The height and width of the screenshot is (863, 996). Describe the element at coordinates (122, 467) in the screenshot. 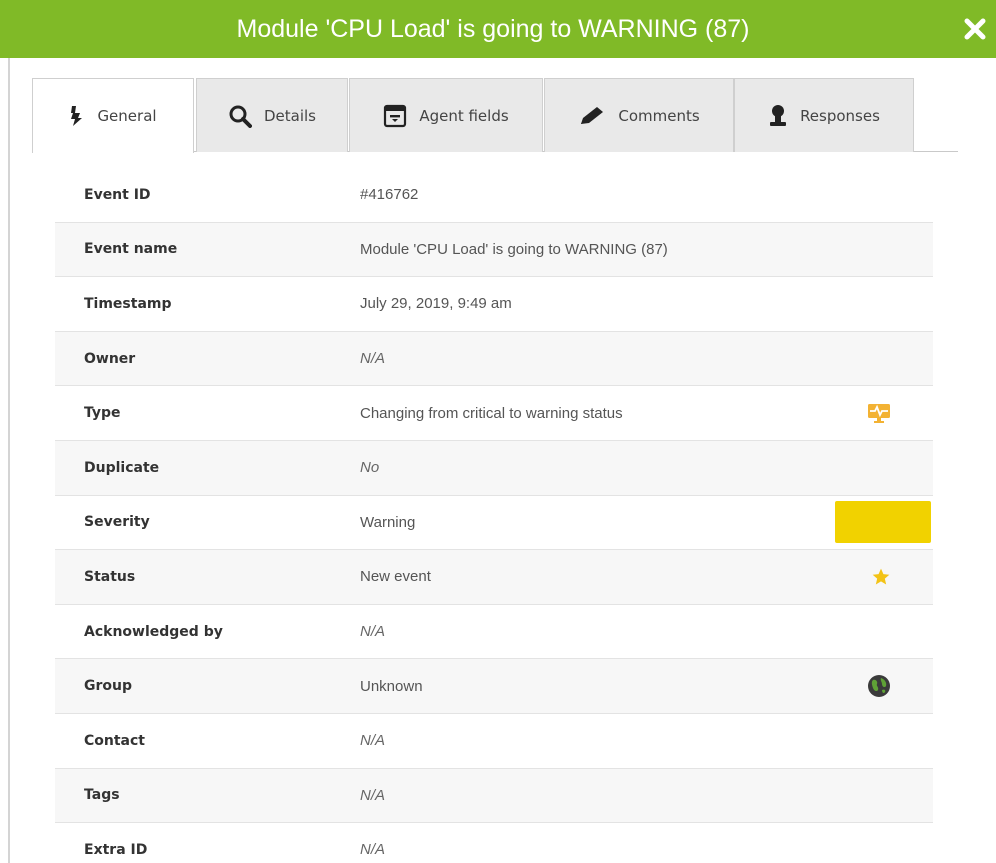

I see `field-label: Duplicate` at that location.